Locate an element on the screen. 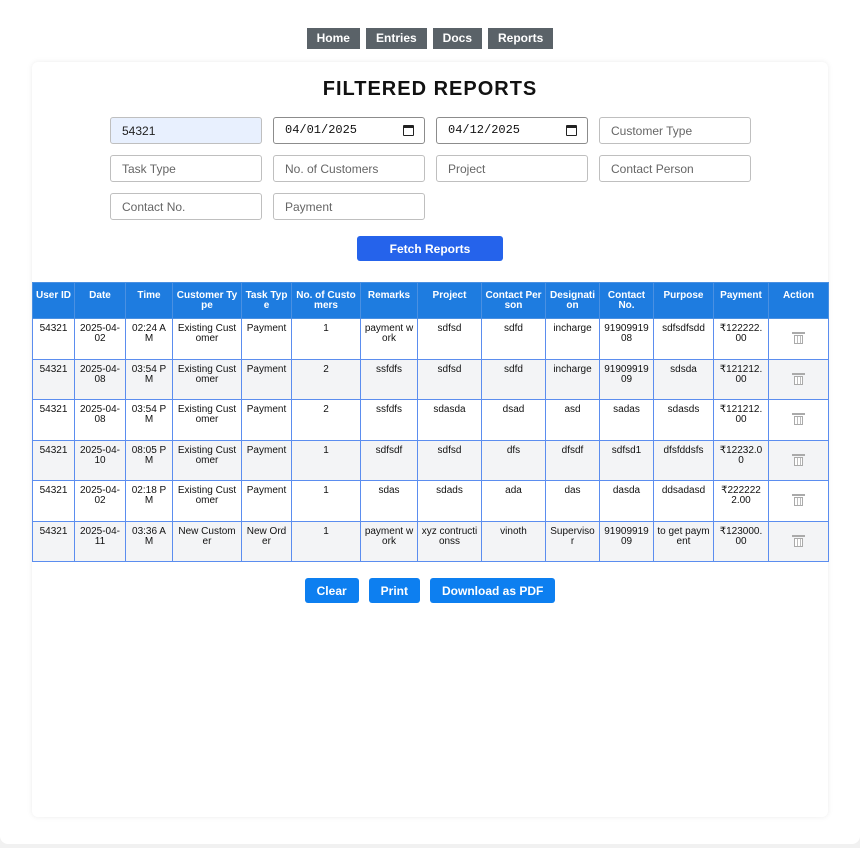 This screenshot has height=848, width=860. table-cell: 2025-04-11 is located at coordinates (100, 541).